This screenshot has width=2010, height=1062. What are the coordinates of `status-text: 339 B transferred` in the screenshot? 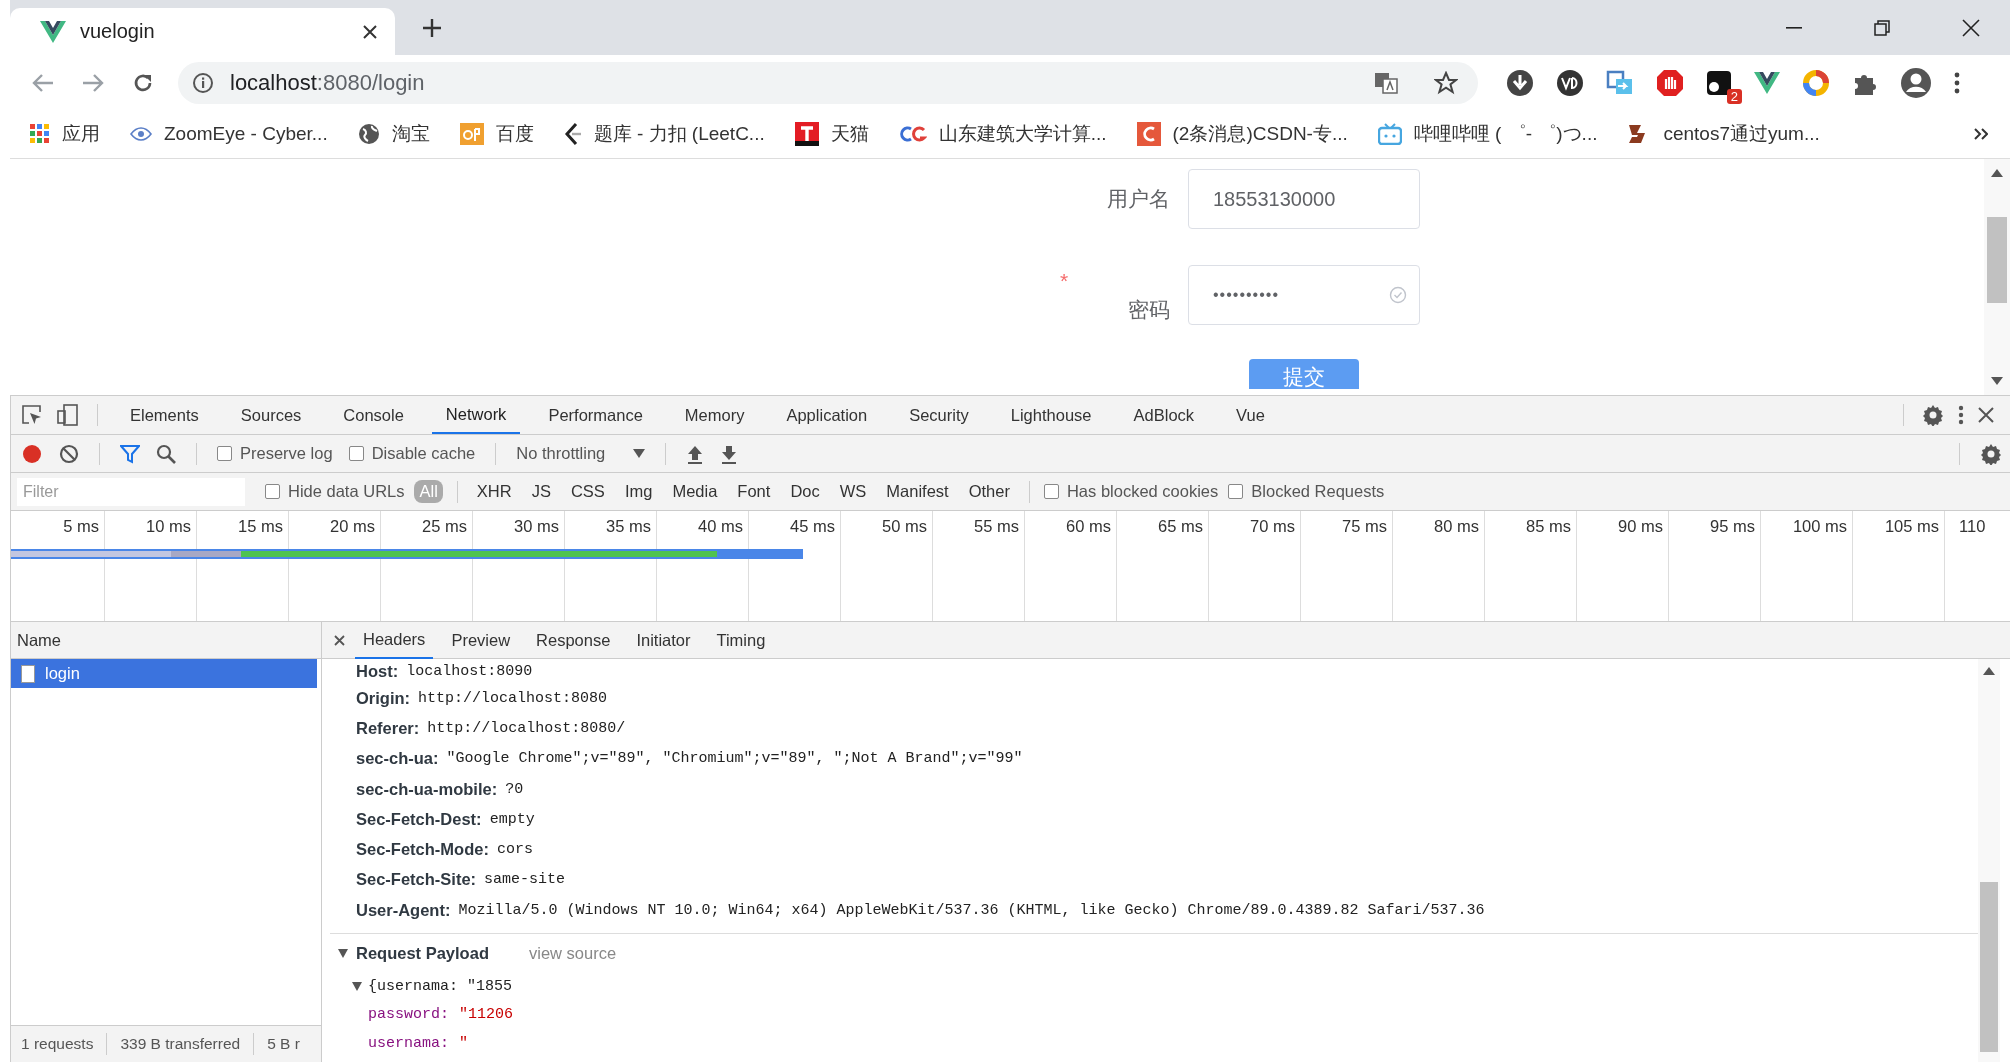 It's located at (180, 1044).